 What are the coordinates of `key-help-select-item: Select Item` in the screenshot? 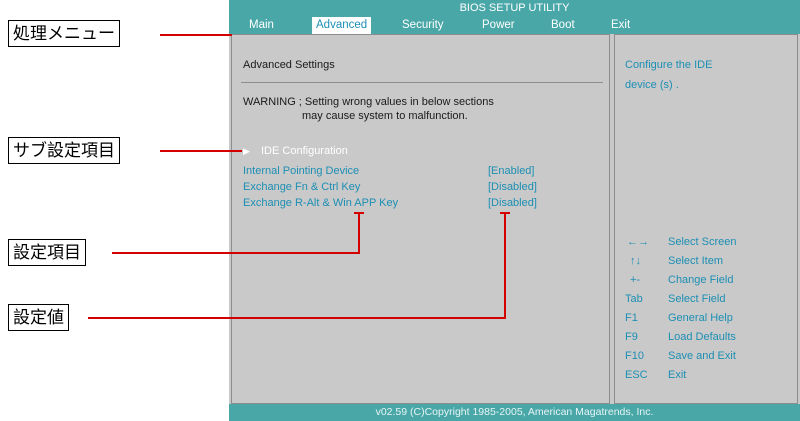 It's located at (696, 261).